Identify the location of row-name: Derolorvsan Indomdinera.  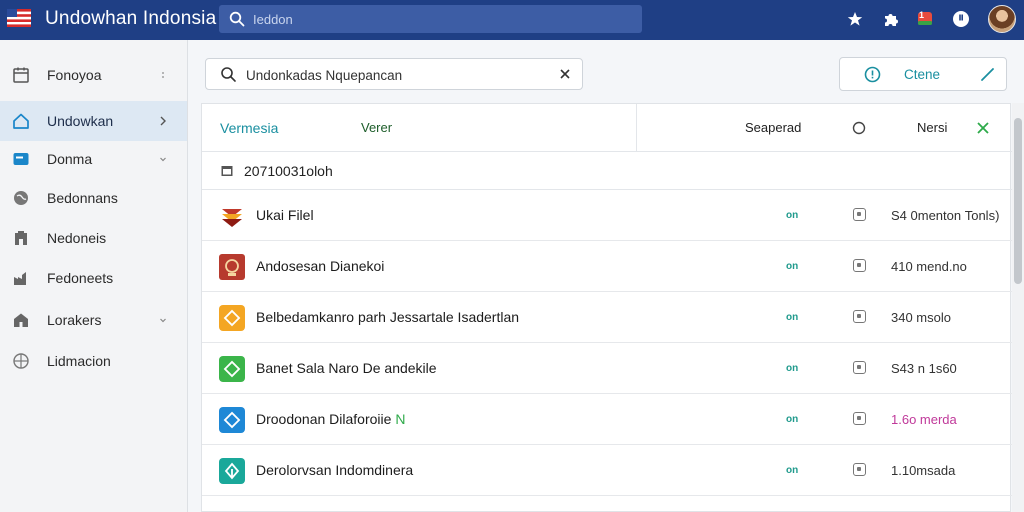
(334, 470).